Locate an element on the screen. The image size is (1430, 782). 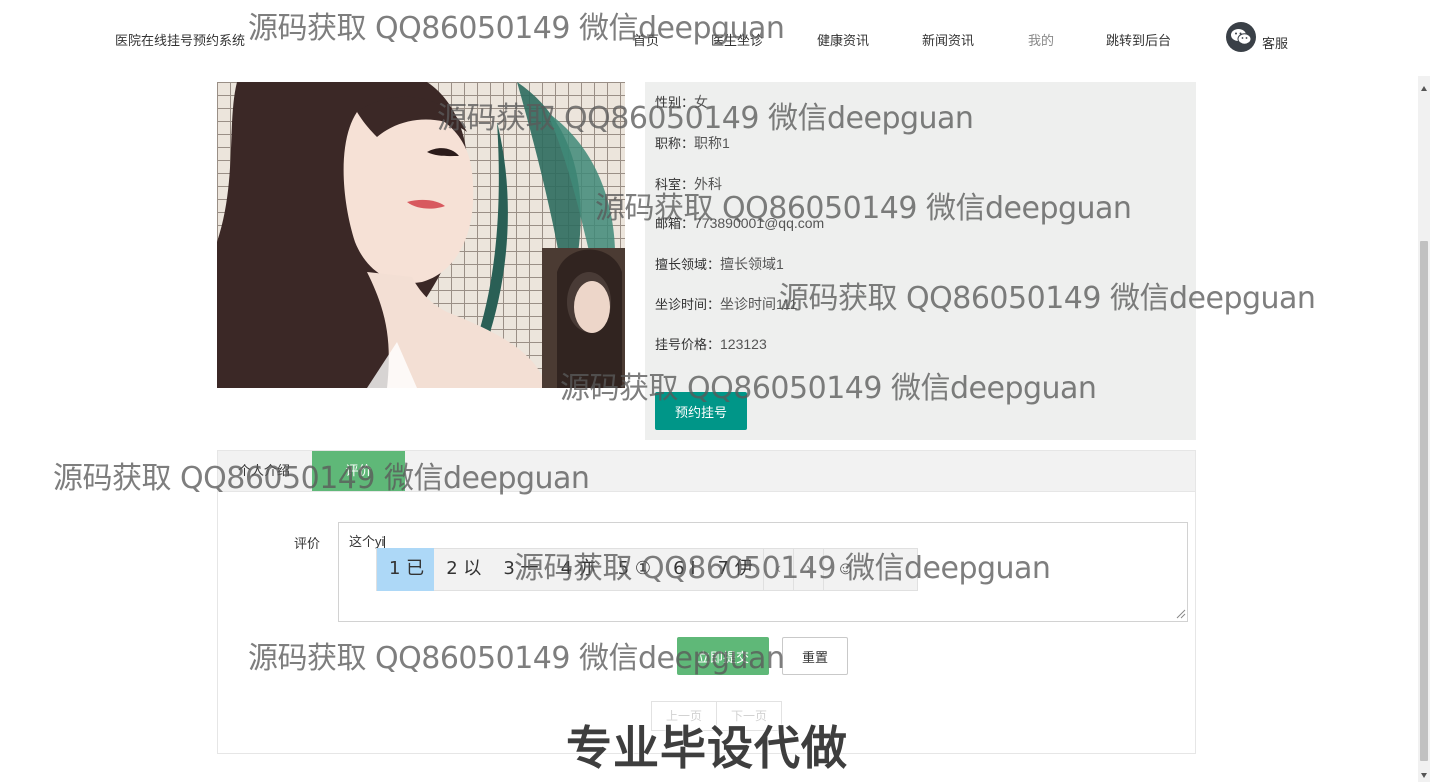
ime-candidate: 5 ① is located at coordinates (633, 569).